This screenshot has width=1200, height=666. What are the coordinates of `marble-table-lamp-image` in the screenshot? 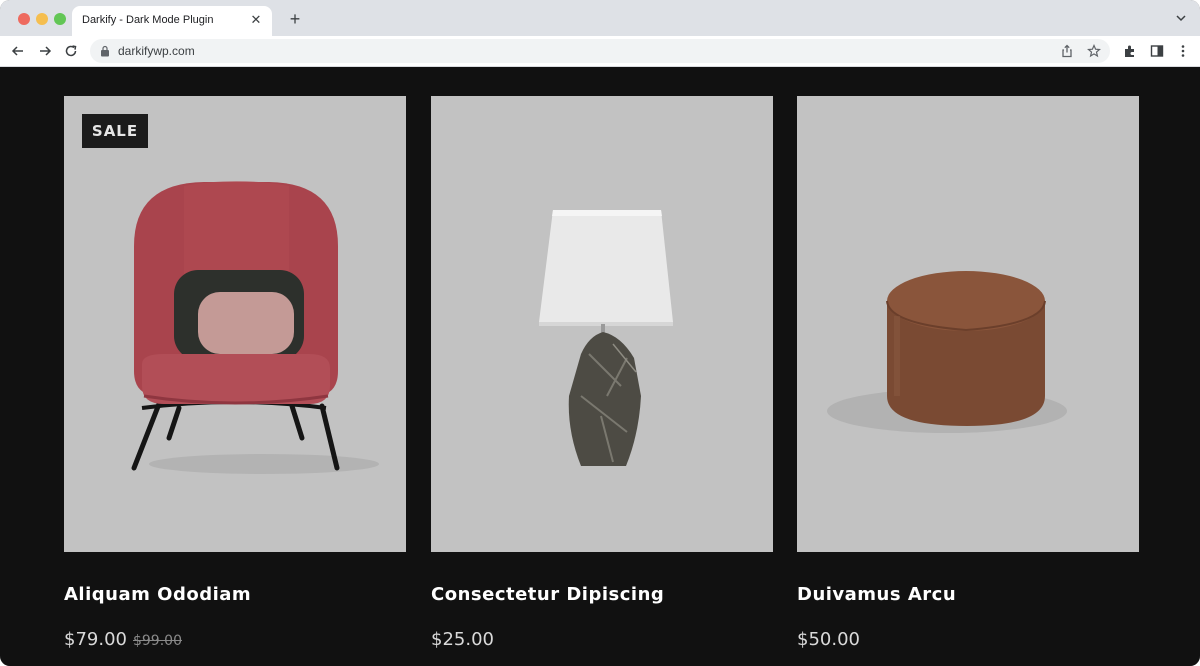 It's located at (606, 338).